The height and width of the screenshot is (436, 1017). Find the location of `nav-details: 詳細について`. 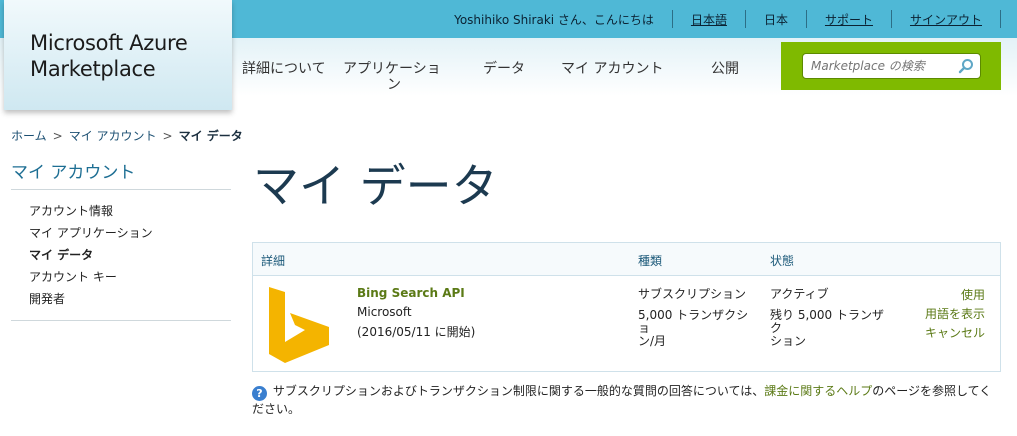

nav-details: 詳細について is located at coordinates (284, 68).